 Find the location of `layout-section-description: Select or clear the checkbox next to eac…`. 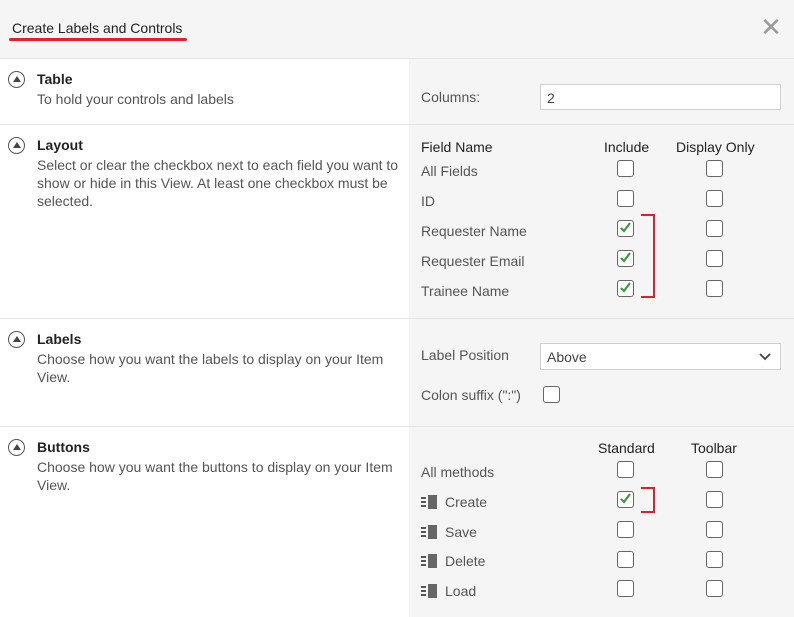

layout-section-description: Select or clear the checkbox next to eac… is located at coordinates (218, 183).